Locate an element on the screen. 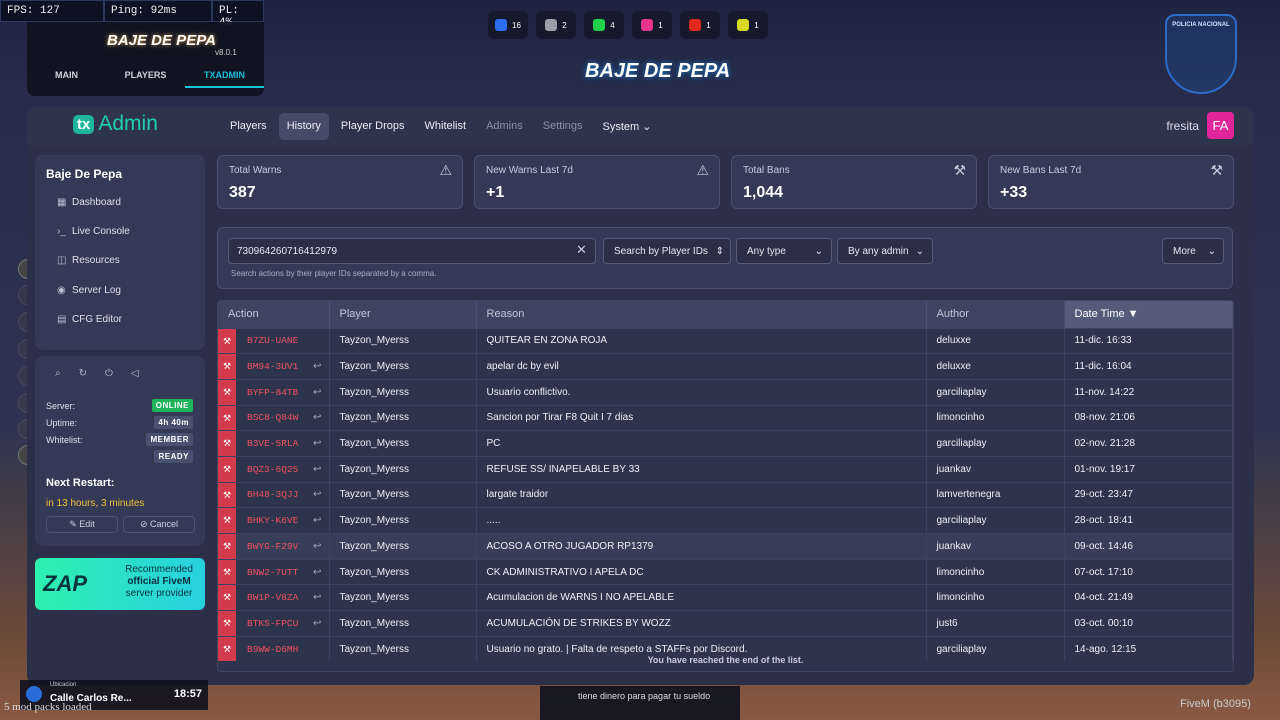  search-mode-select: Search by Player IDs ⇕ is located at coordinates (667, 251).